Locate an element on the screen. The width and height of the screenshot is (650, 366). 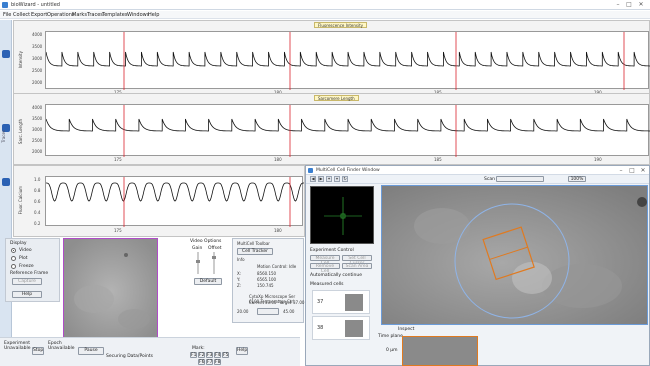
mark-f6: F6 is located at coordinates (201, 362).